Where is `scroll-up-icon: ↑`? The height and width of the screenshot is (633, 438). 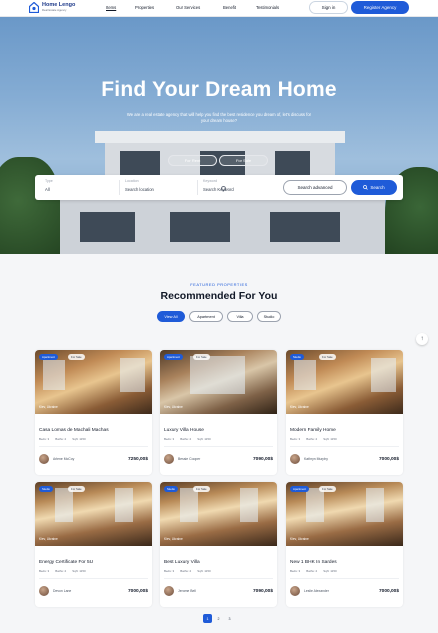 scroll-up-icon: ↑ is located at coordinates (422, 339).